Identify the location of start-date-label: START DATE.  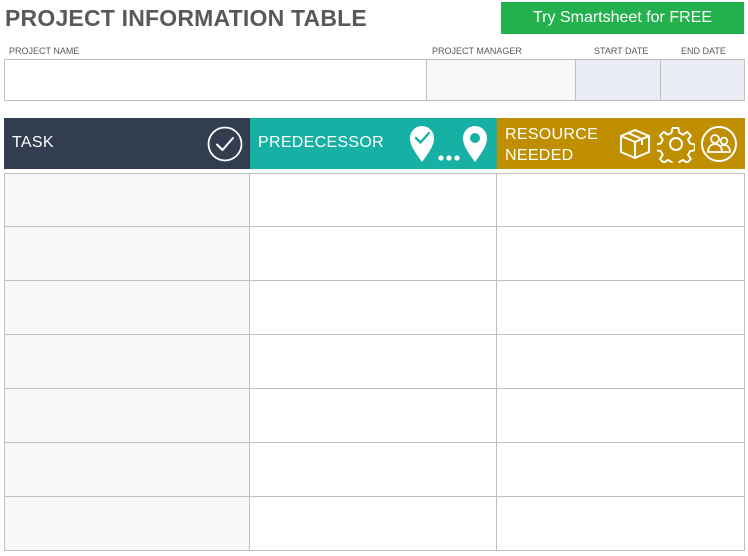
(621, 51).